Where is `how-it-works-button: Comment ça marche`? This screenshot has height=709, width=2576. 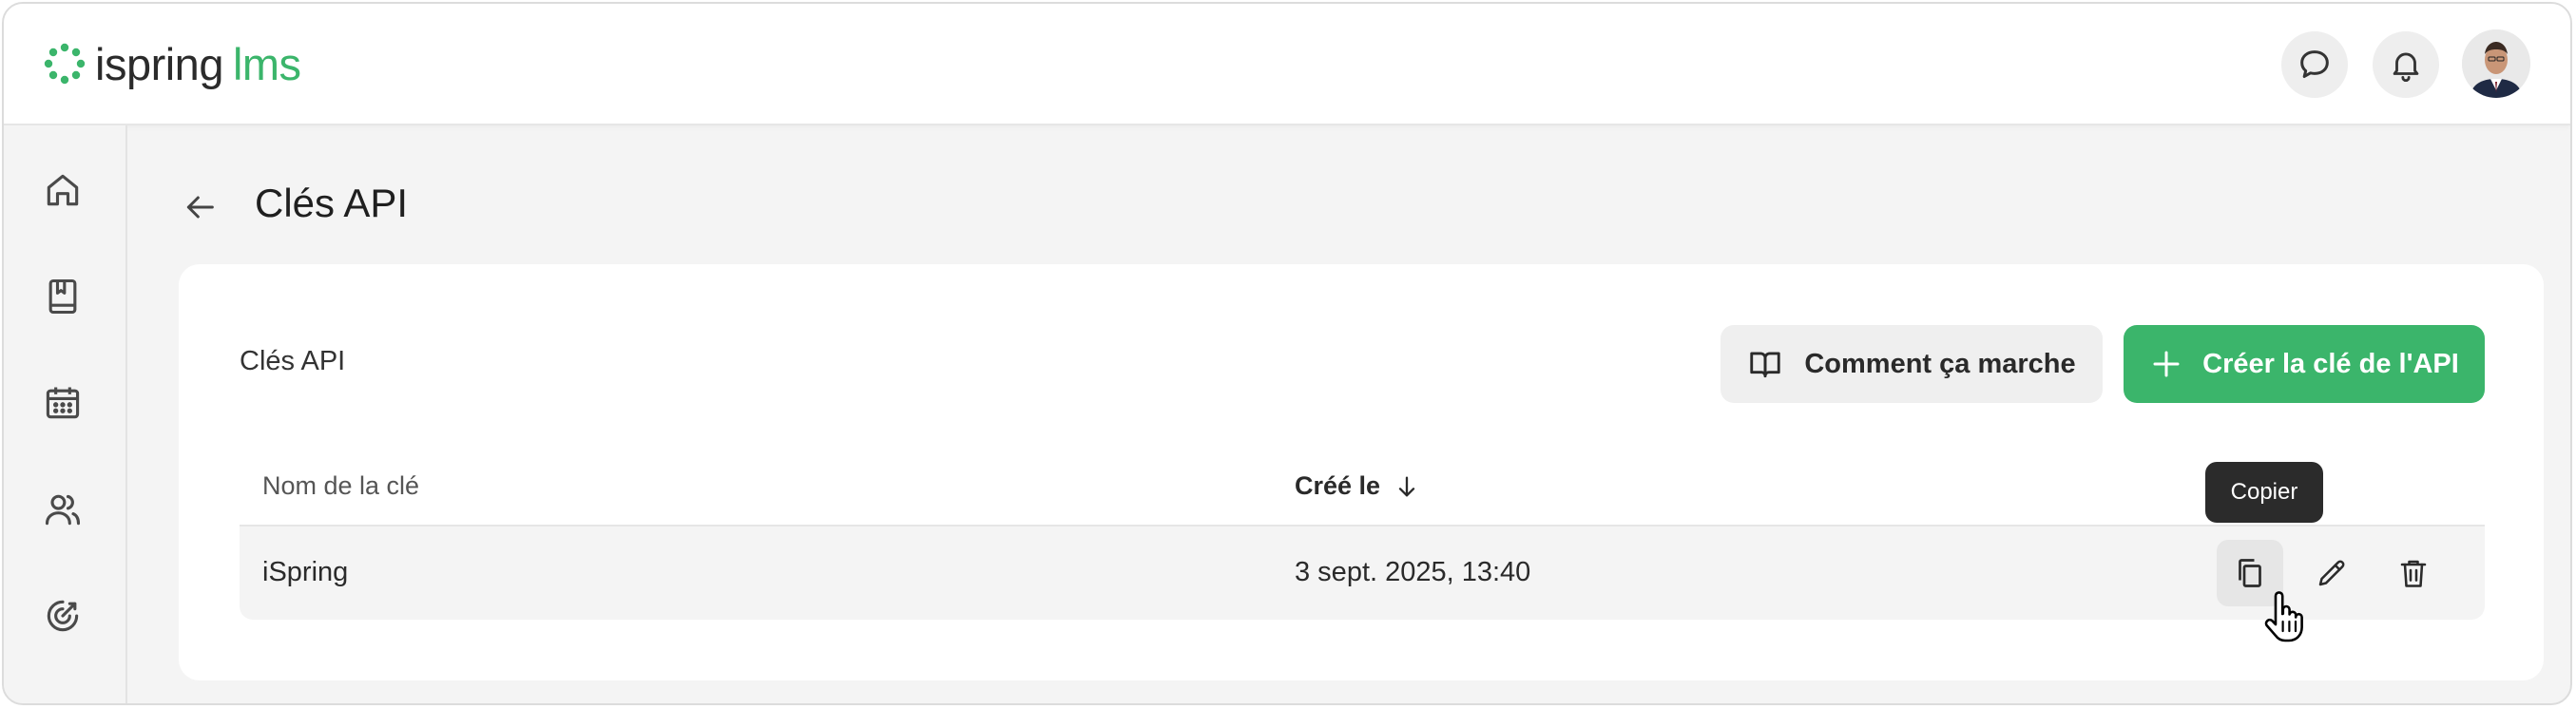
how-it-works-button: Comment ça marche is located at coordinates (1912, 364).